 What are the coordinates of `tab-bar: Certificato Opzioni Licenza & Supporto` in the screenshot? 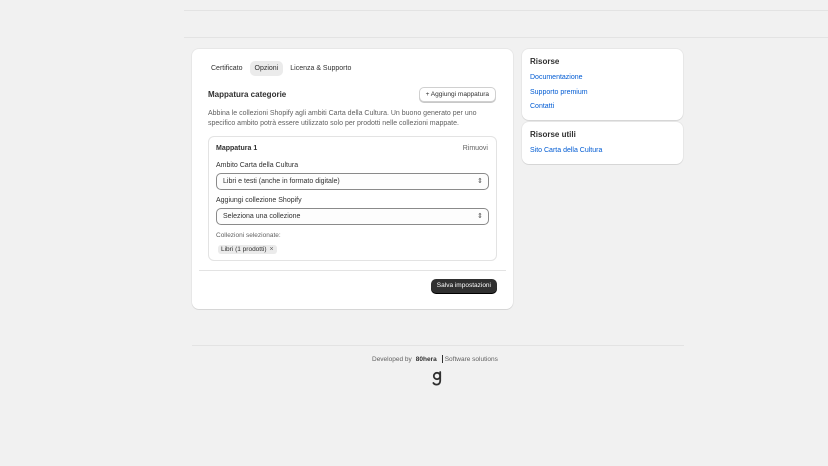 It's located at (281, 68).